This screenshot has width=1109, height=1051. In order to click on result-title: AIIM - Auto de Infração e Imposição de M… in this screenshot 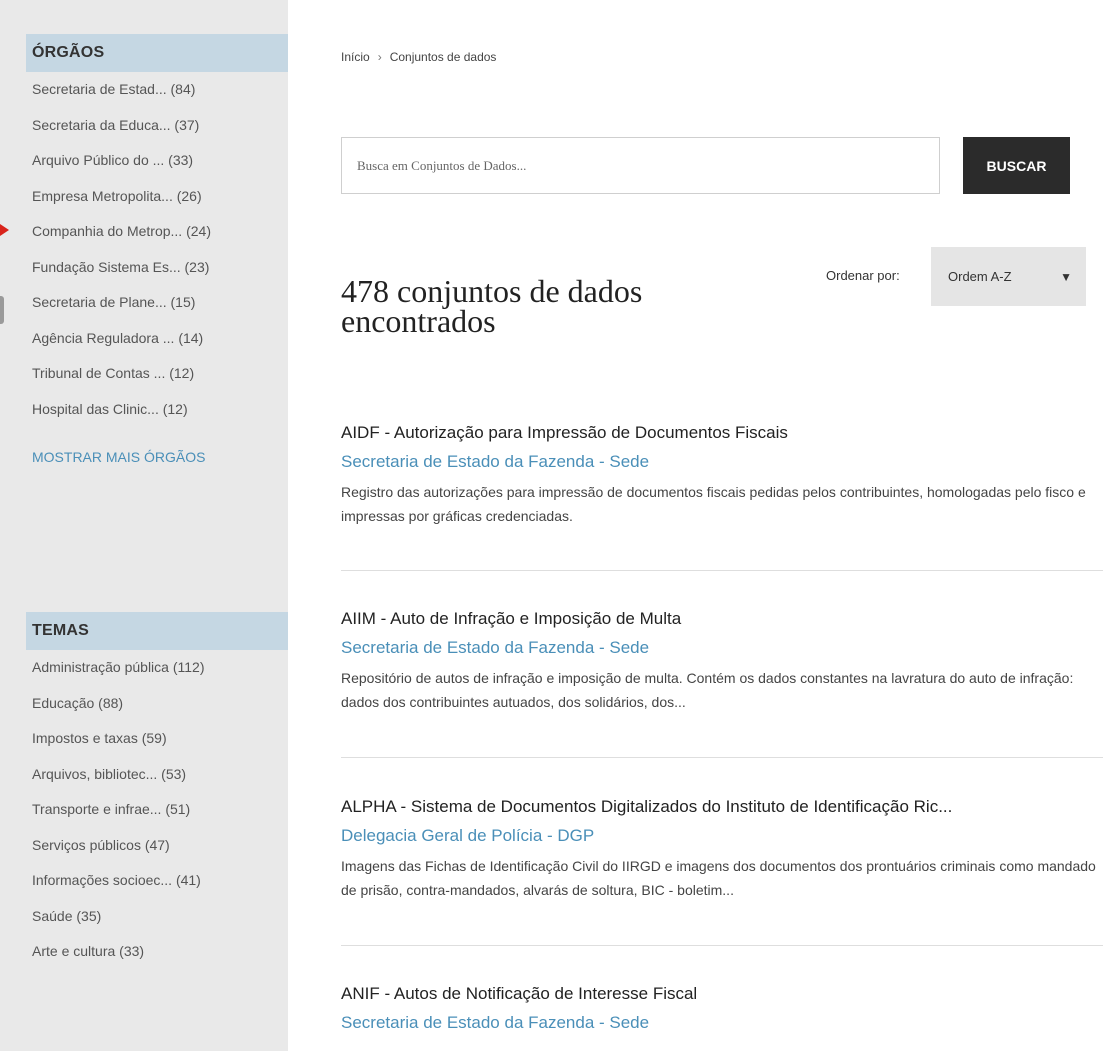, I will do `click(722, 619)`.